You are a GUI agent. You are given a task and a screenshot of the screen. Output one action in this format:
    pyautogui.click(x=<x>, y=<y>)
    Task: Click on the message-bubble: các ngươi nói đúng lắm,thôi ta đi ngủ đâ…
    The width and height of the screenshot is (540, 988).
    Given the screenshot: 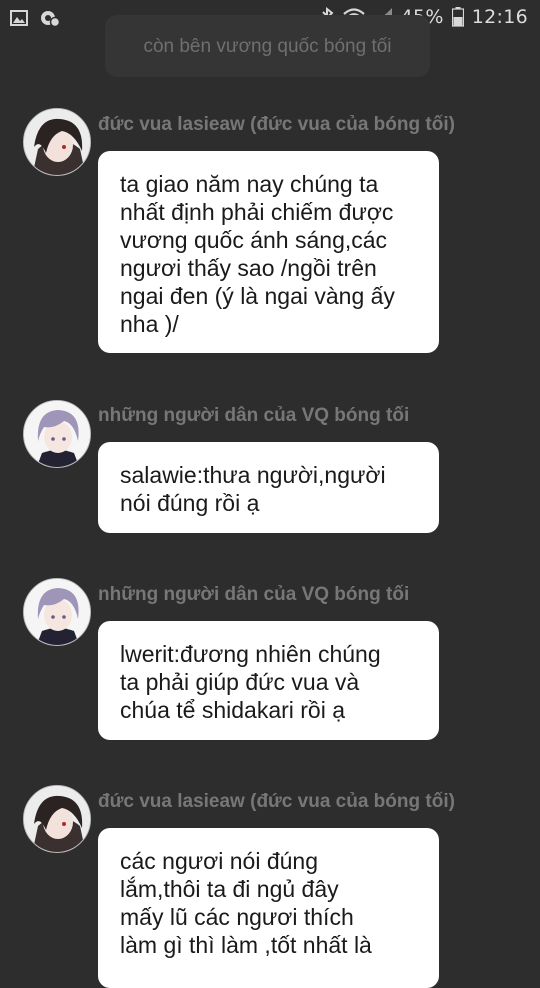 What is the action you would take?
    pyautogui.click(x=268, y=908)
    